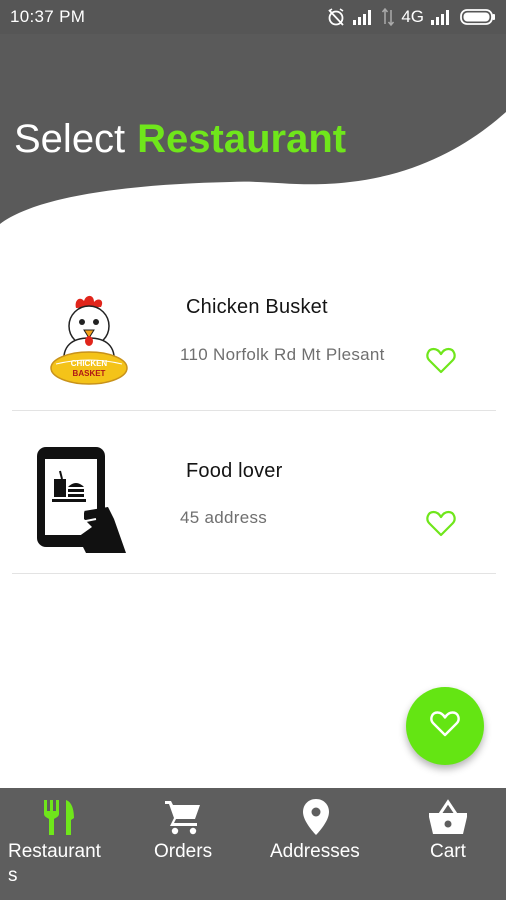 Image resolution: width=506 pixels, height=900 pixels. I want to click on chicken-basket-logo: CHICKEN BASKET, so click(89, 341).